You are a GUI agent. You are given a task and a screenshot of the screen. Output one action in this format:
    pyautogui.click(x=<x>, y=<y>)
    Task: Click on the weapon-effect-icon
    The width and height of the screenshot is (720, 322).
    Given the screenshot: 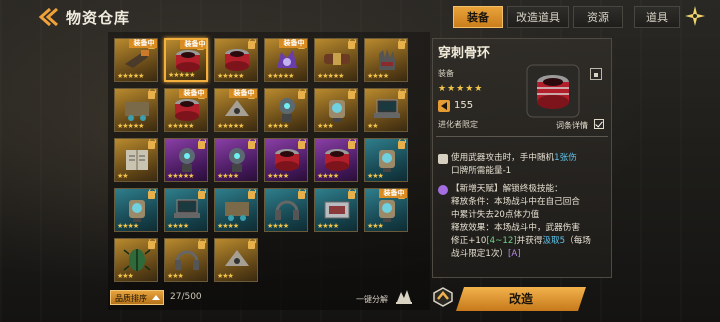 What is the action you would take?
    pyautogui.click(x=443, y=159)
    